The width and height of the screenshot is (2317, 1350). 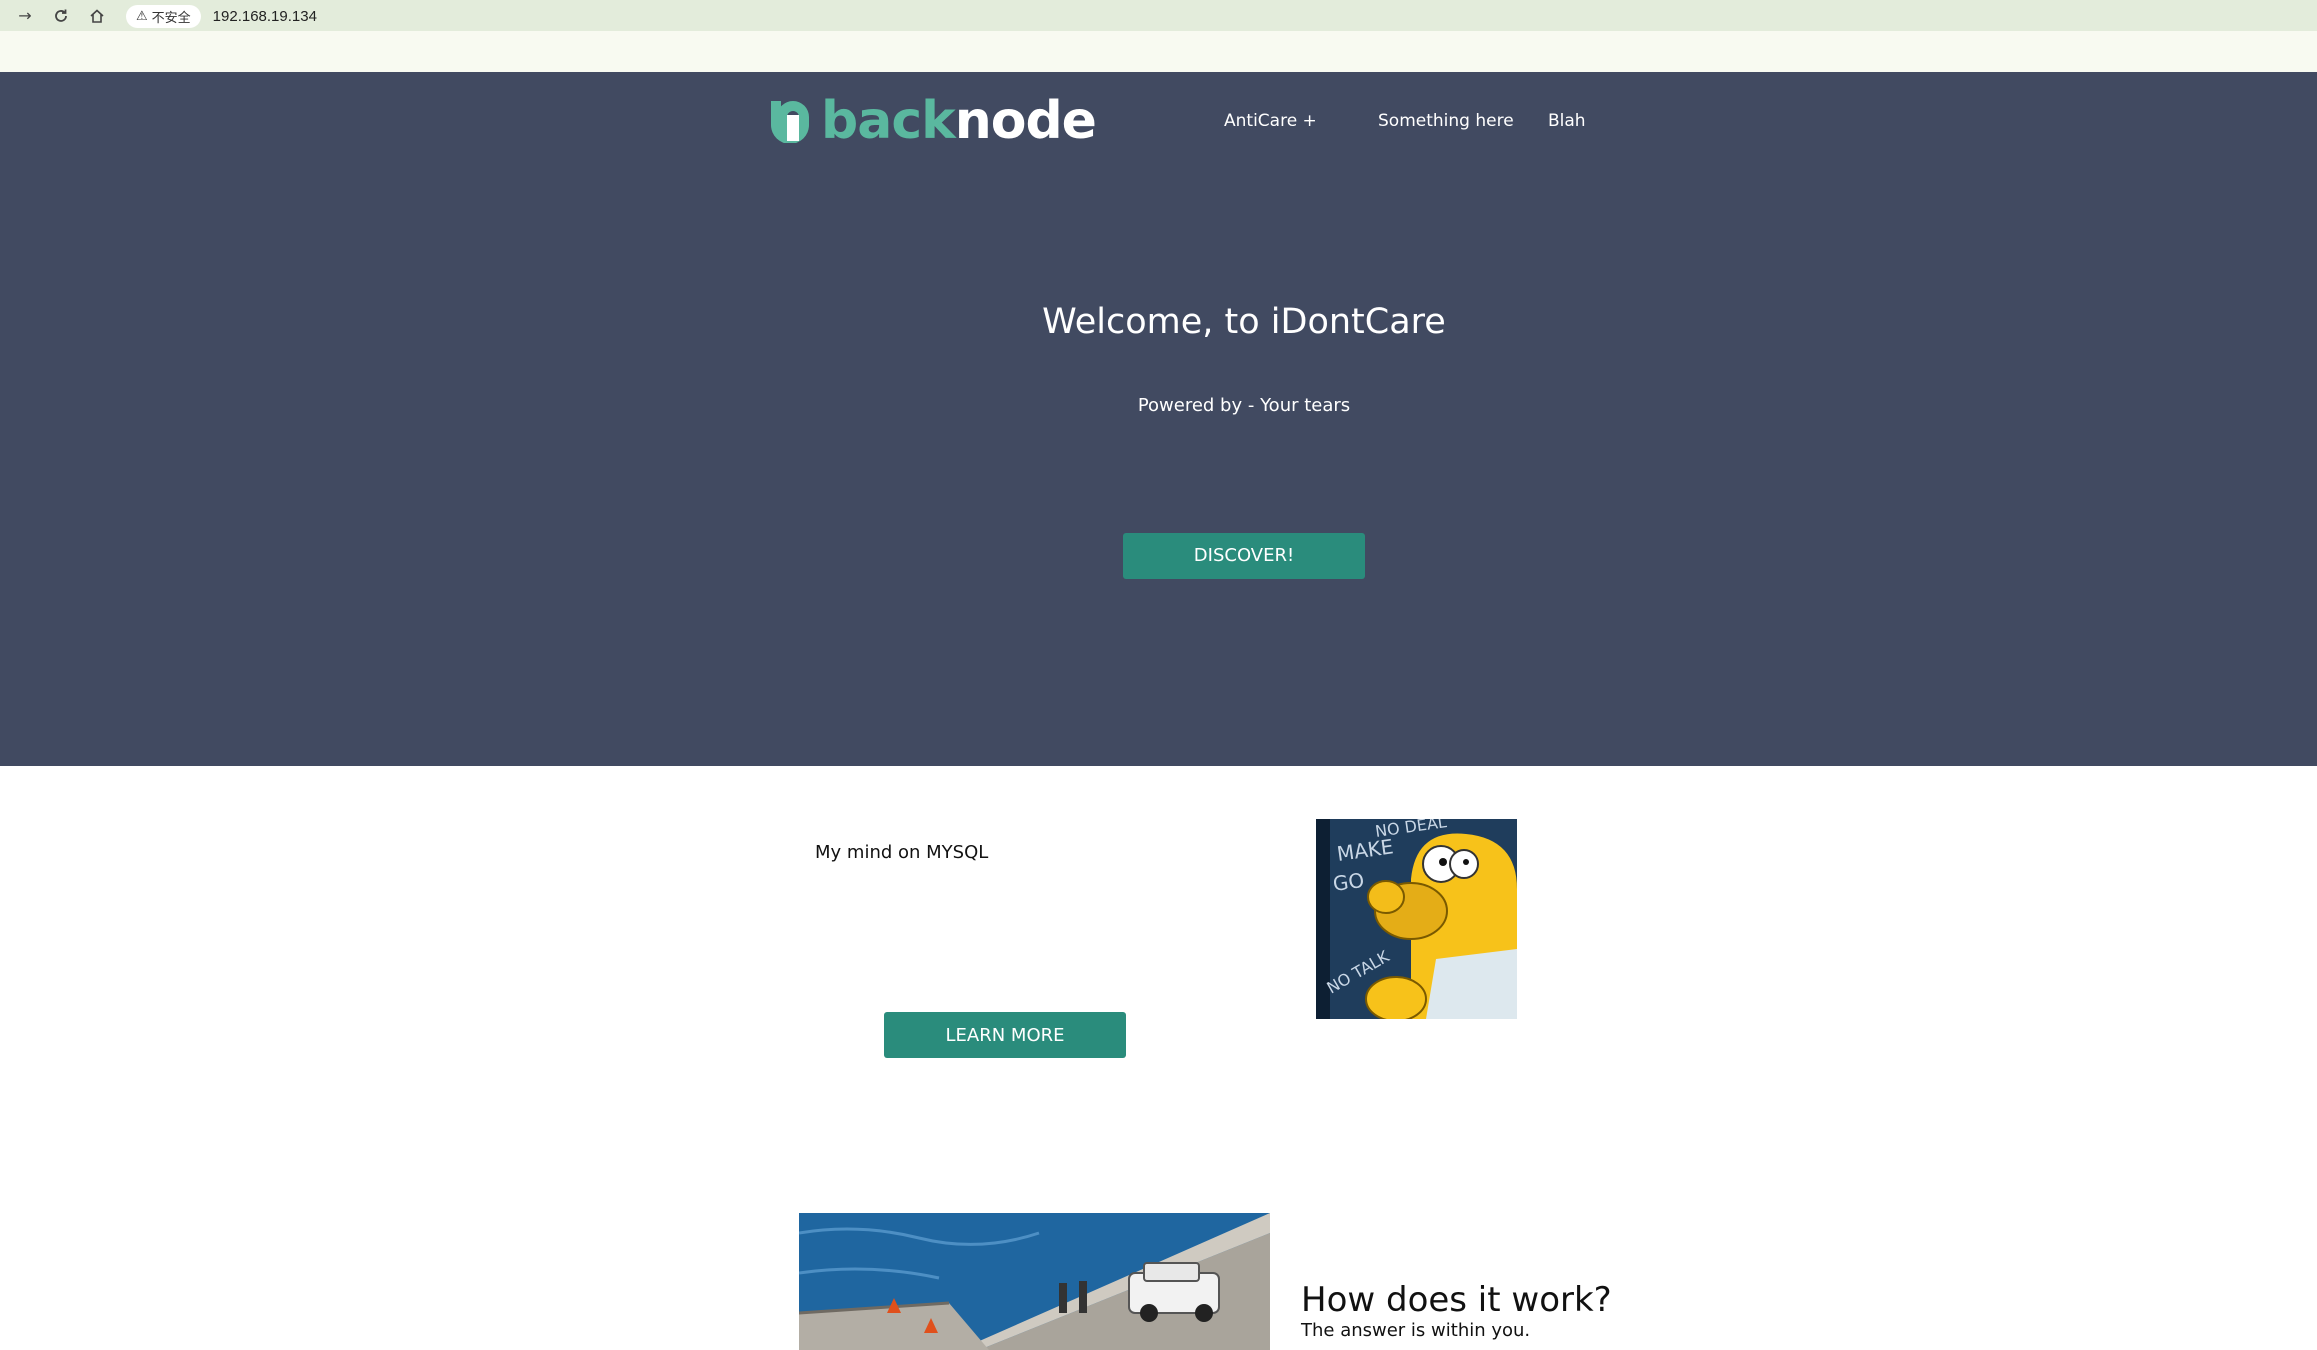 What do you see at coordinates (1034, 1281) in the screenshot?
I see `pier-image` at bounding box center [1034, 1281].